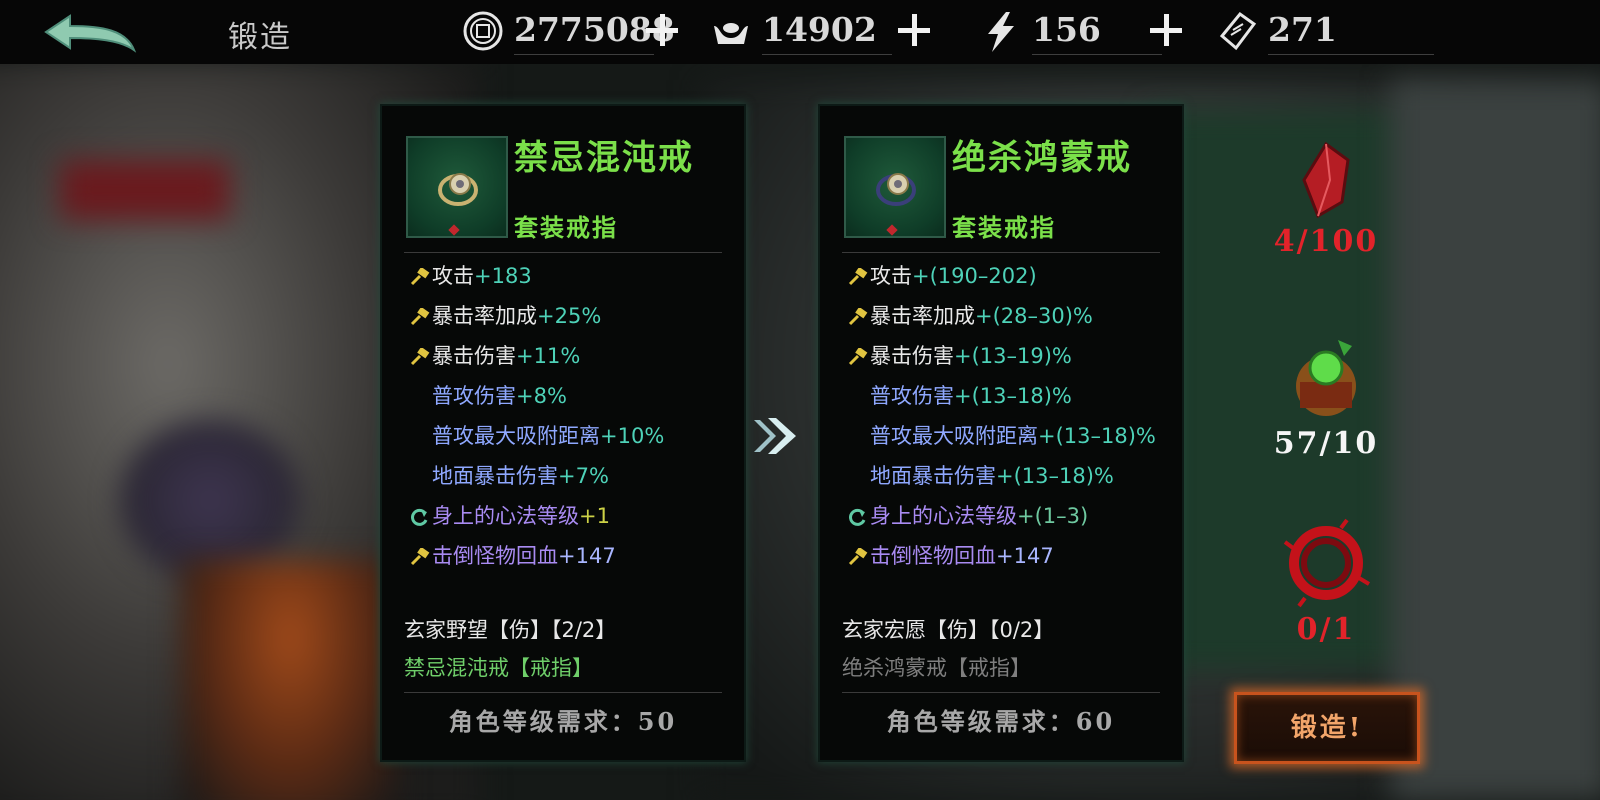  I want to click on stat-row: 身上的心法等级+(1–3), so click(1007, 516).